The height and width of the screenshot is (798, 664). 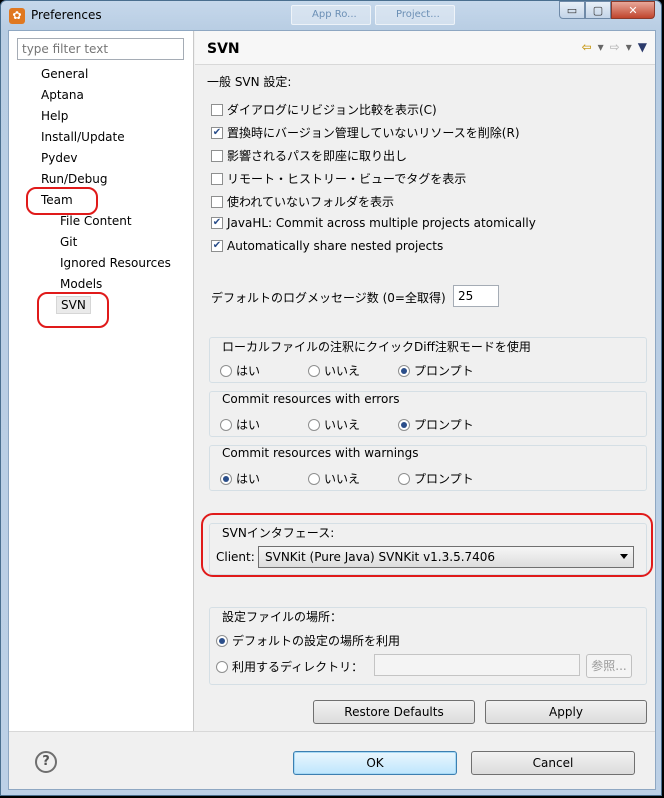 I want to click on forward-menu-icon: ▾, so click(x=629, y=47).